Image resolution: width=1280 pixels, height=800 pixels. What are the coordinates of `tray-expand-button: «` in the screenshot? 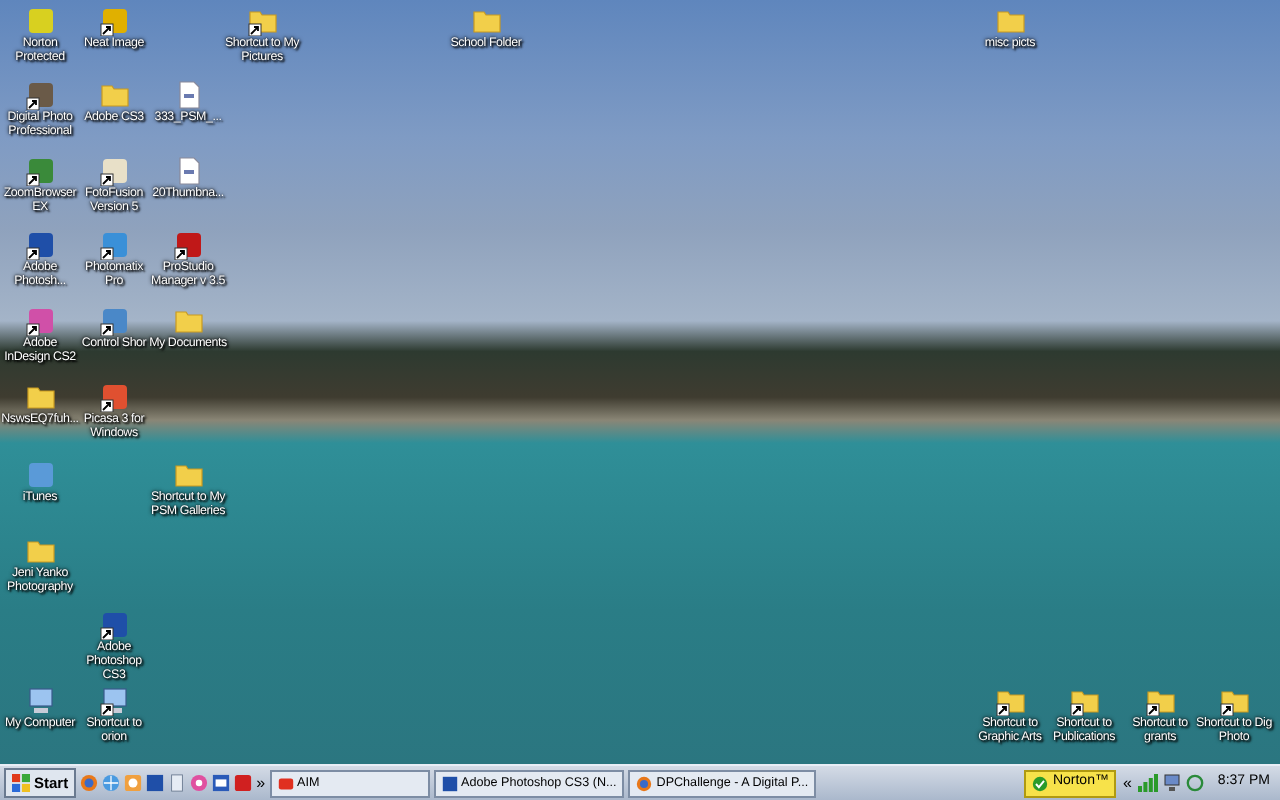 It's located at (1127, 783).